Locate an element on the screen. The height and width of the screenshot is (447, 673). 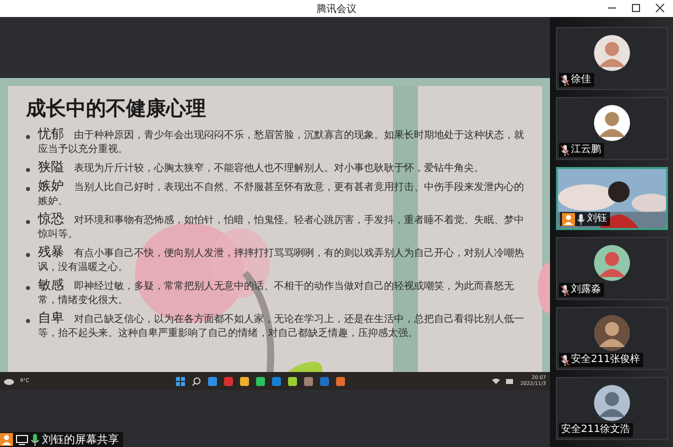
item-text: 忧郁 由于种种原因，青少年会出现闷闷不乐，愁眉苦脸，沉默寡言的现象。如果长时期地处于这种状态，就应当予以充分重视。 is located at coordinates (281, 142).